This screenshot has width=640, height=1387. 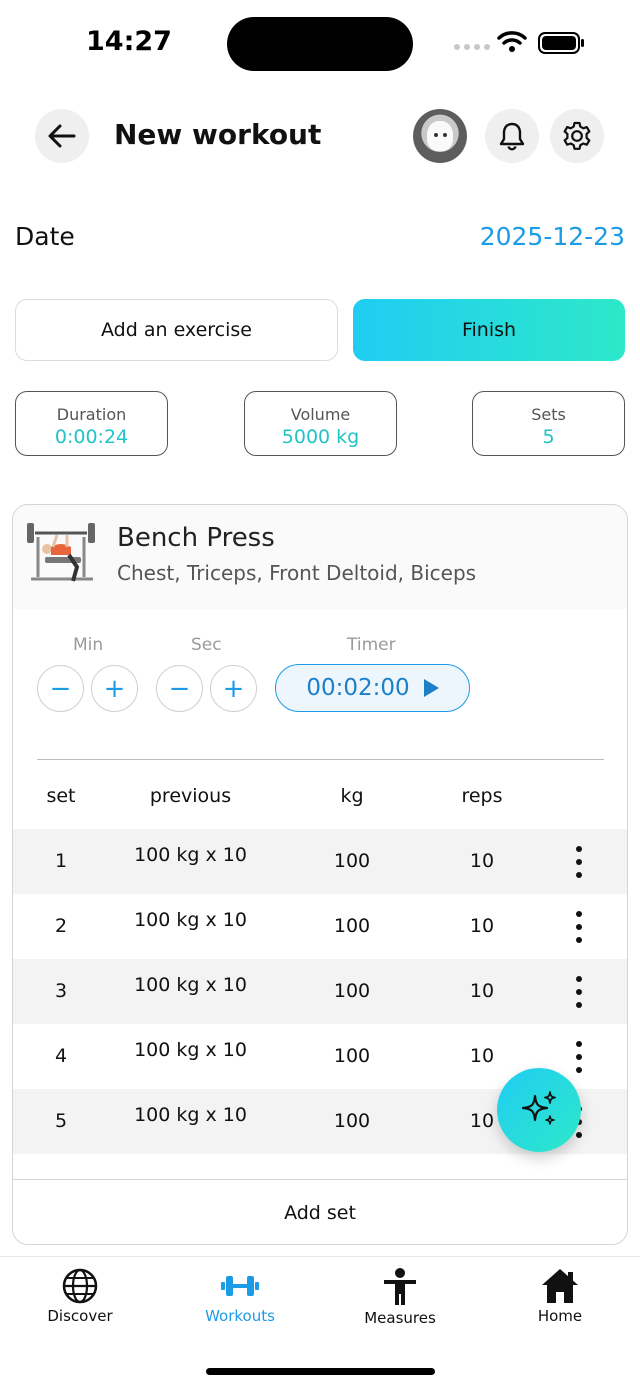 I want to click on wifi-icon, so click(x=512, y=41).